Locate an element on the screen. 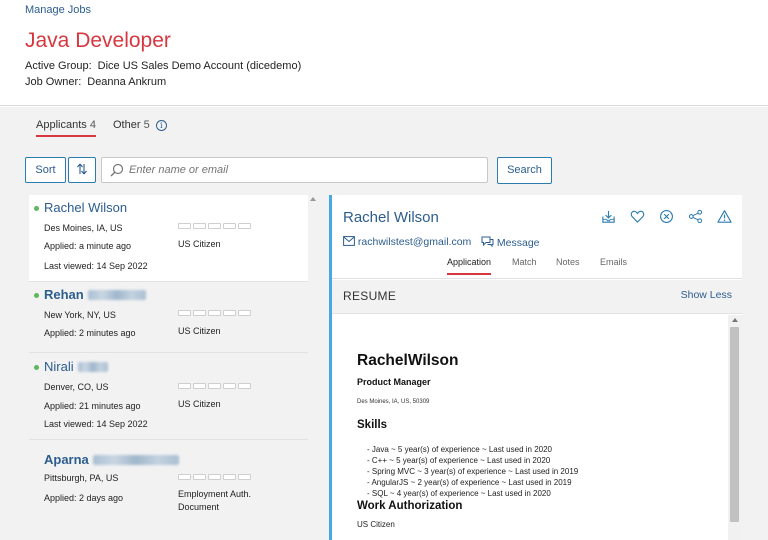  tab-applicants-count: 4 is located at coordinates (92, 125).